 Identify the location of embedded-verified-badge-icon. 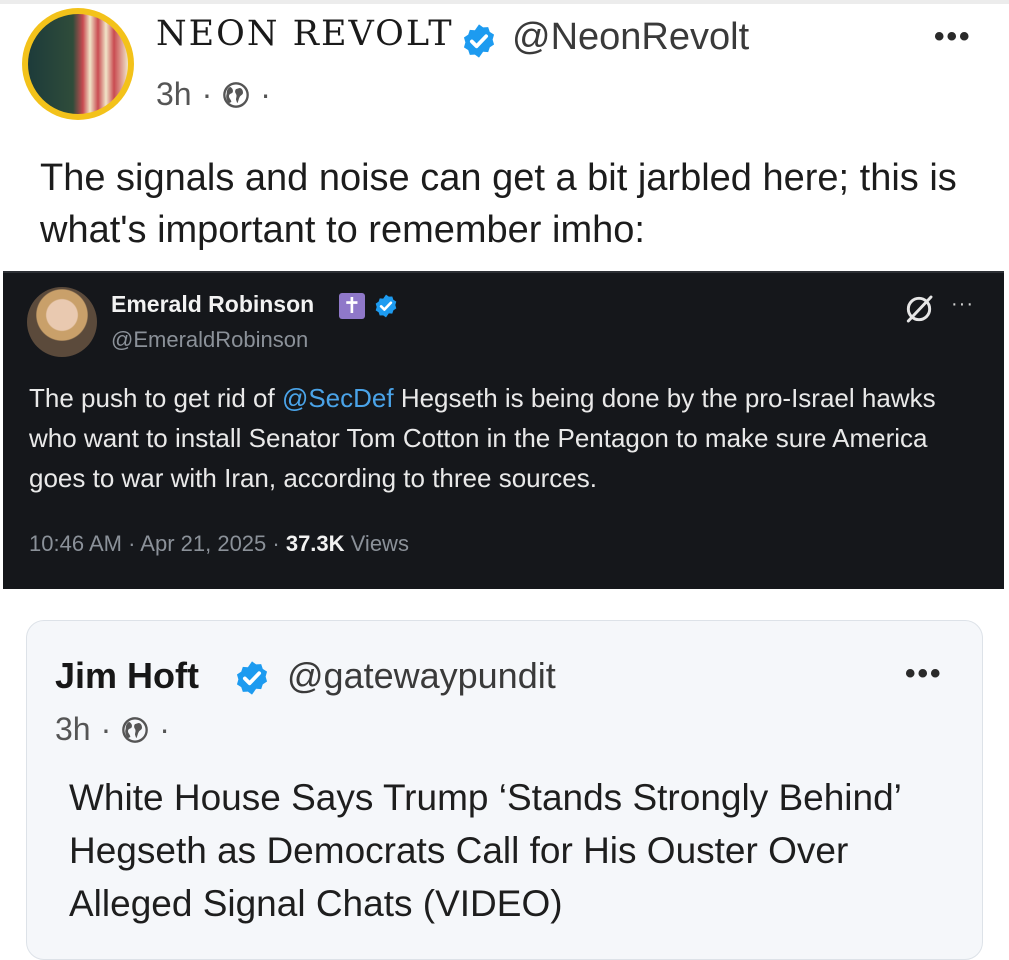
(386, 306).